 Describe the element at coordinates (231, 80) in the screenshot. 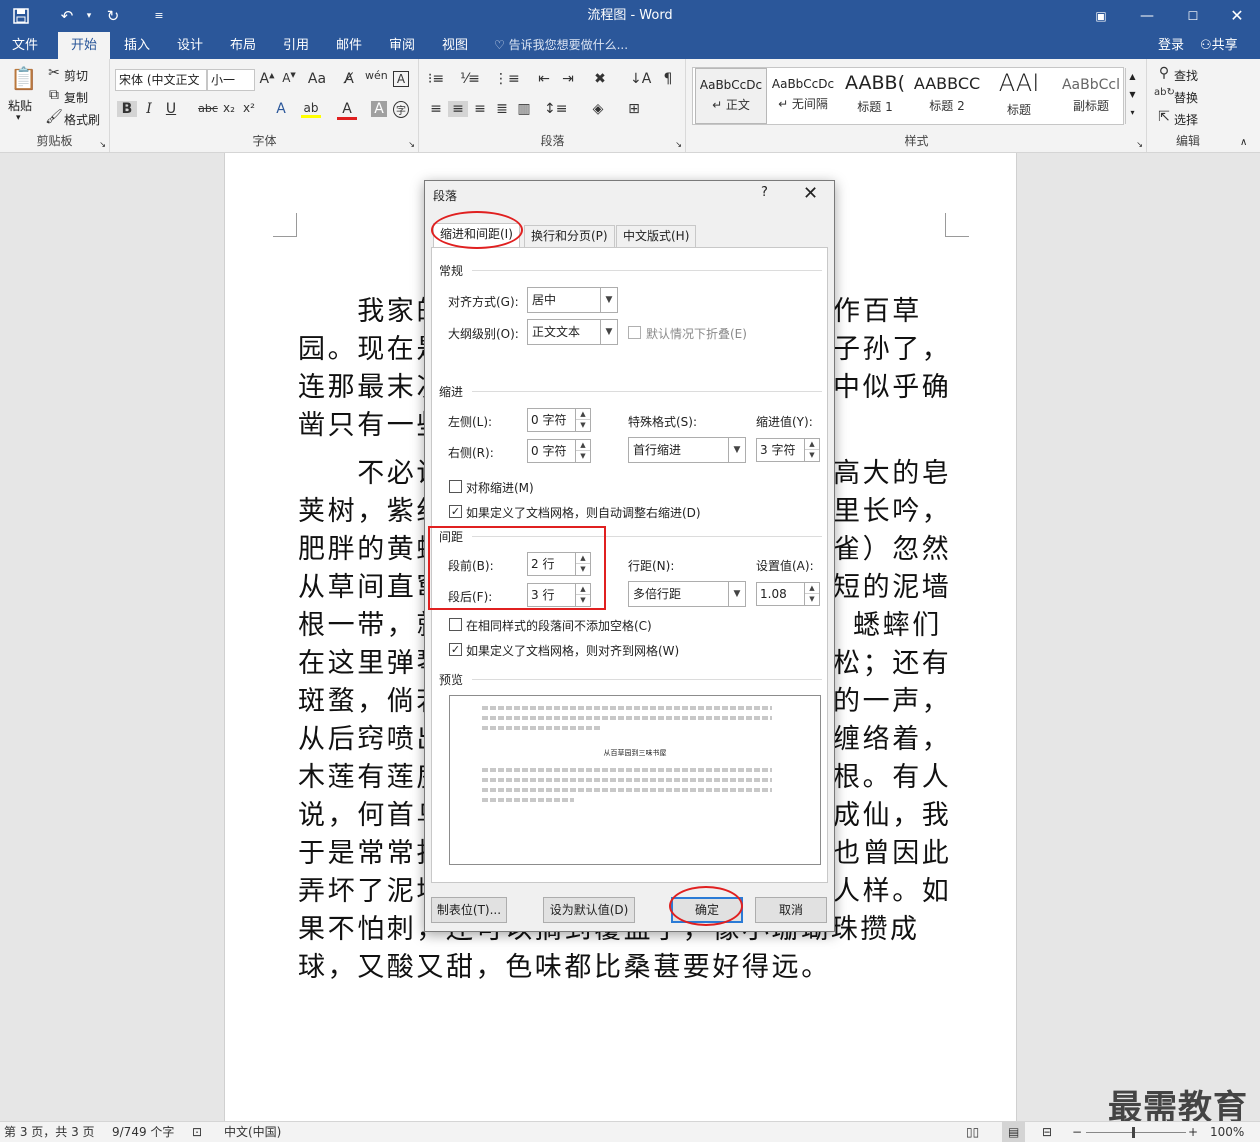

I see `font-size-box: 小一` at that location.